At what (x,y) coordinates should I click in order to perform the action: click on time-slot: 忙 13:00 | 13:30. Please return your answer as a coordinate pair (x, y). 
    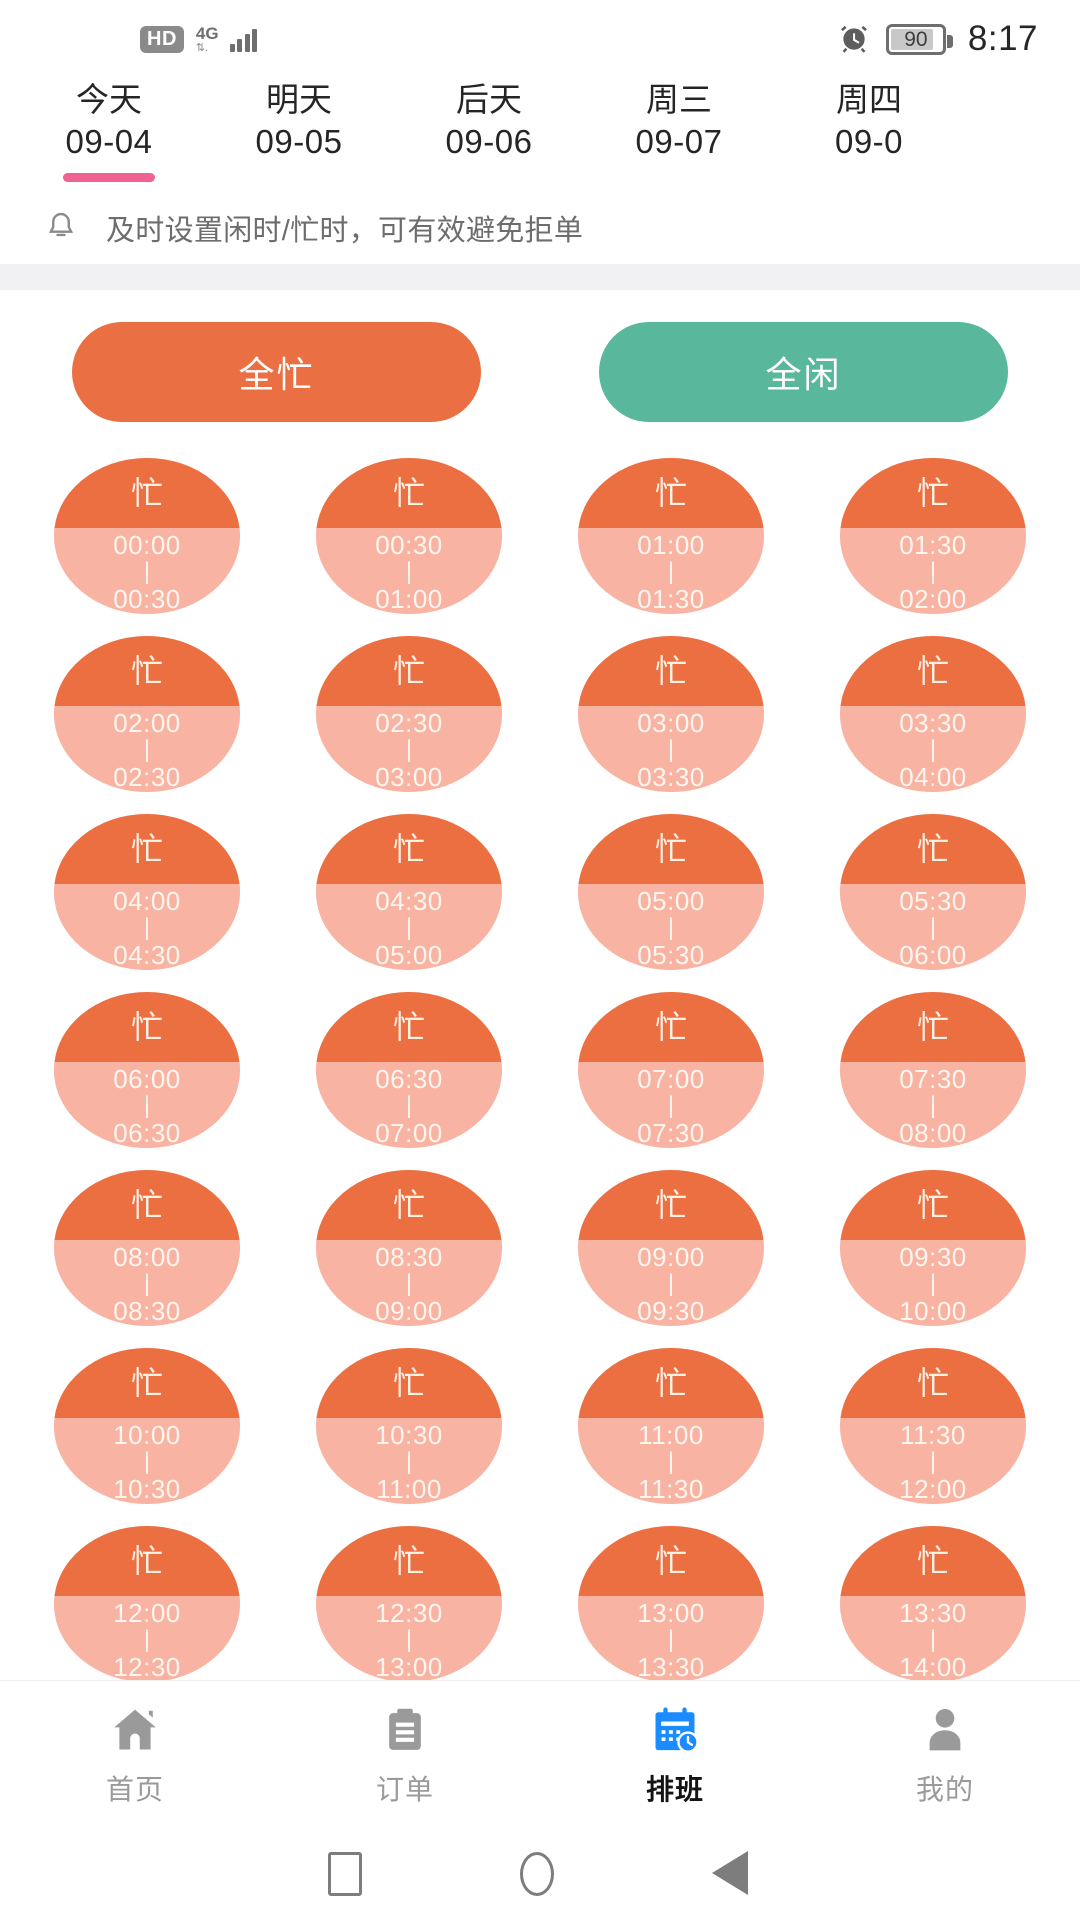
    Looking at the image, I should click on (671, 1603).